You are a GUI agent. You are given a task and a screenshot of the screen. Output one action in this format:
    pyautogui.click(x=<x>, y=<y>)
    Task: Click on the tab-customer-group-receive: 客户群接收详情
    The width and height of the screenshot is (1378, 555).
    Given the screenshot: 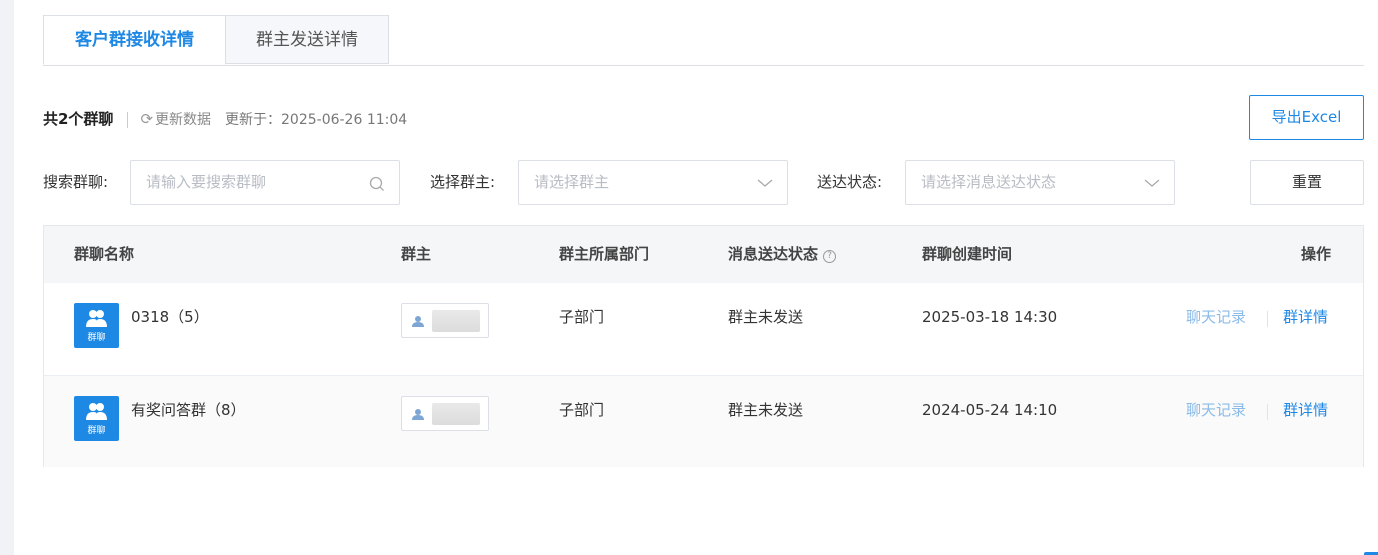 What is the action you would take?
    pyautogui.click(x=134, y=40)
    